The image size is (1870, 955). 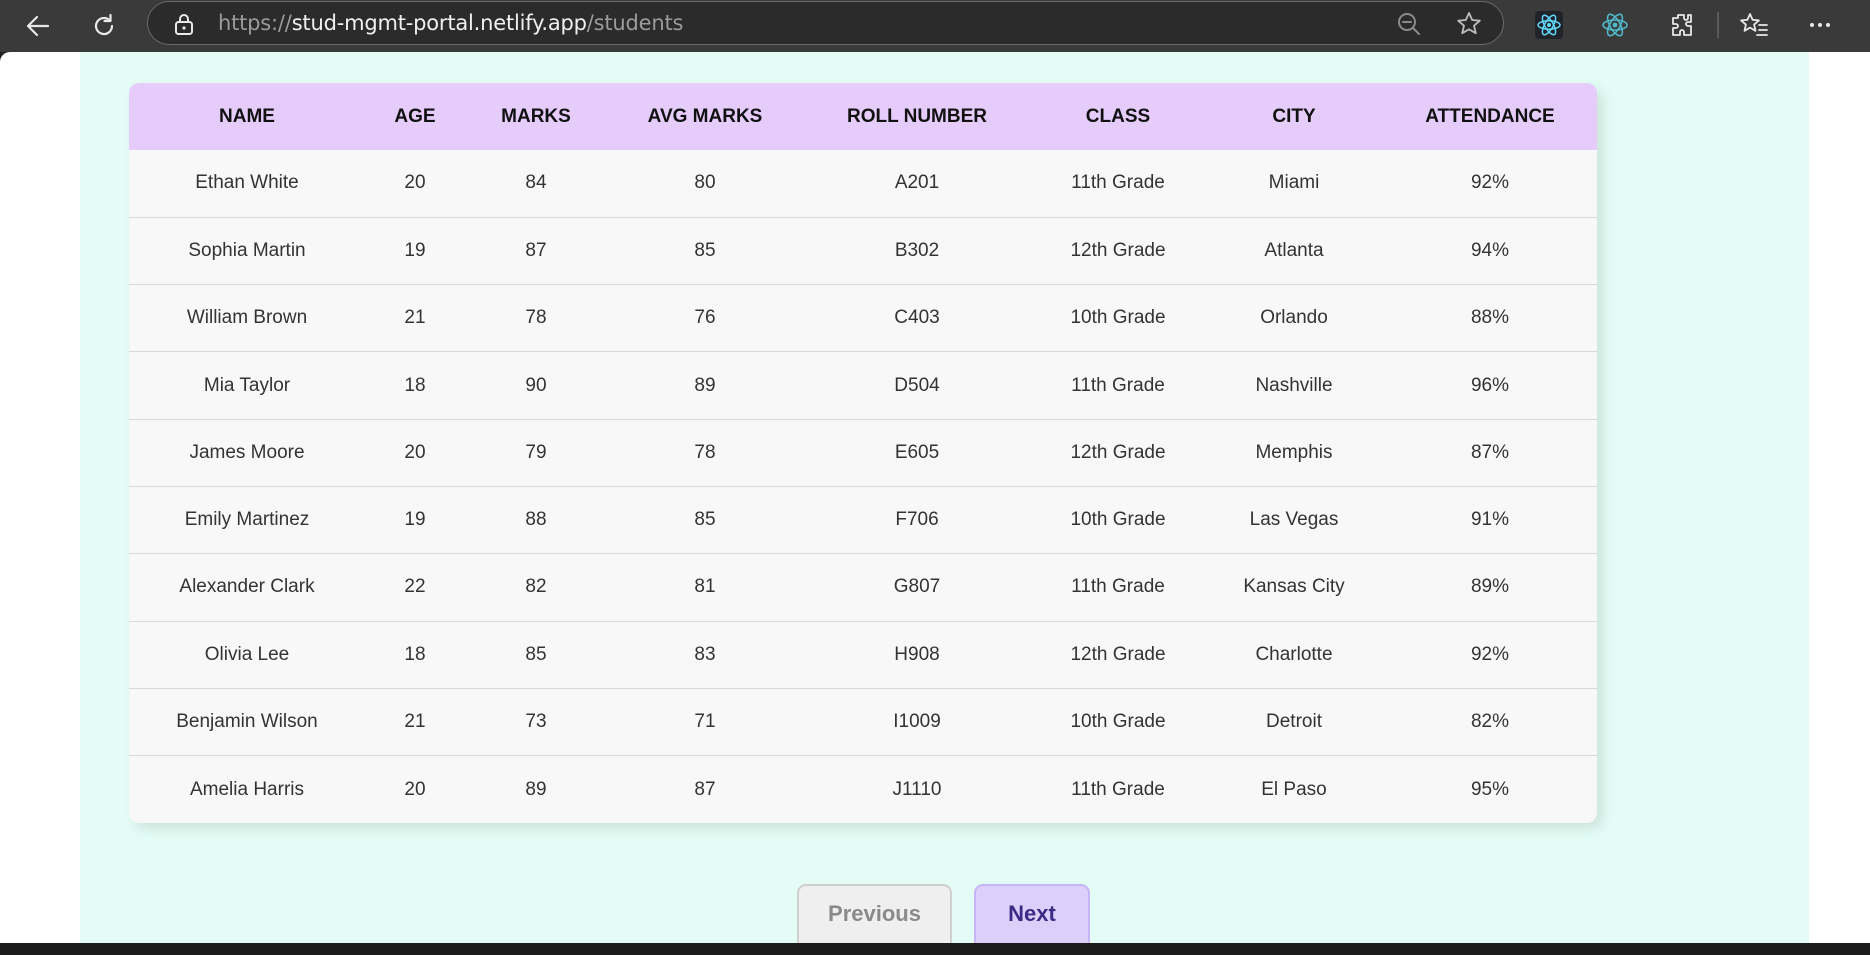 I want to click on table-cell-name: Olivia Lee, so click(x=247, y=654).